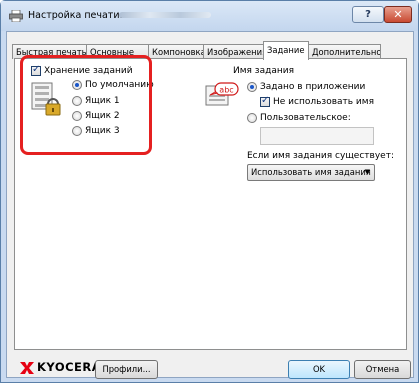  What do you see at coordinates (323, 102) in the screenshot?
I see `no-name-label: Не использовать имя` at bounding box center [323, 102].